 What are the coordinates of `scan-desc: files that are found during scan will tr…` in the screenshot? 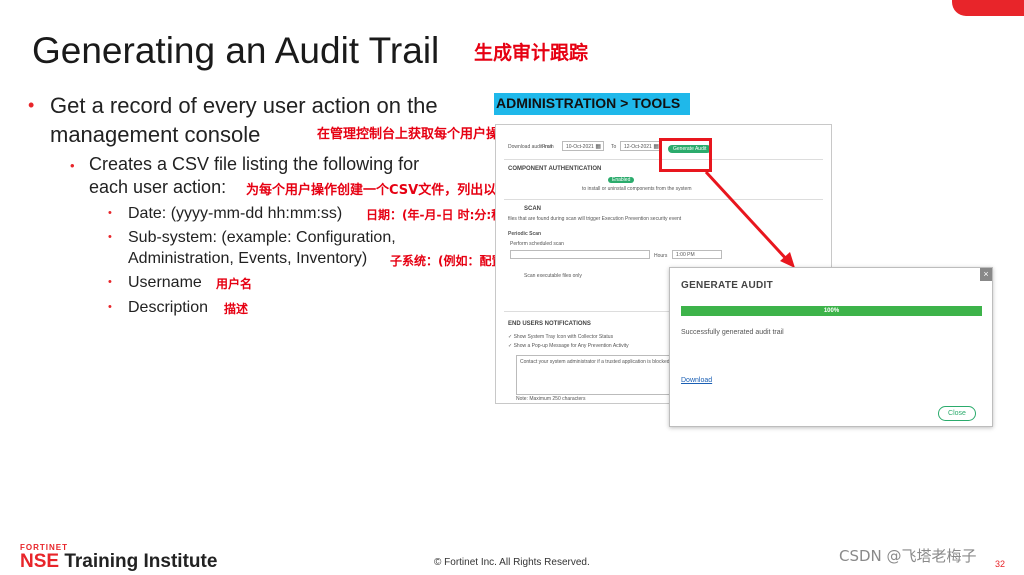 It's located at (595, 219).